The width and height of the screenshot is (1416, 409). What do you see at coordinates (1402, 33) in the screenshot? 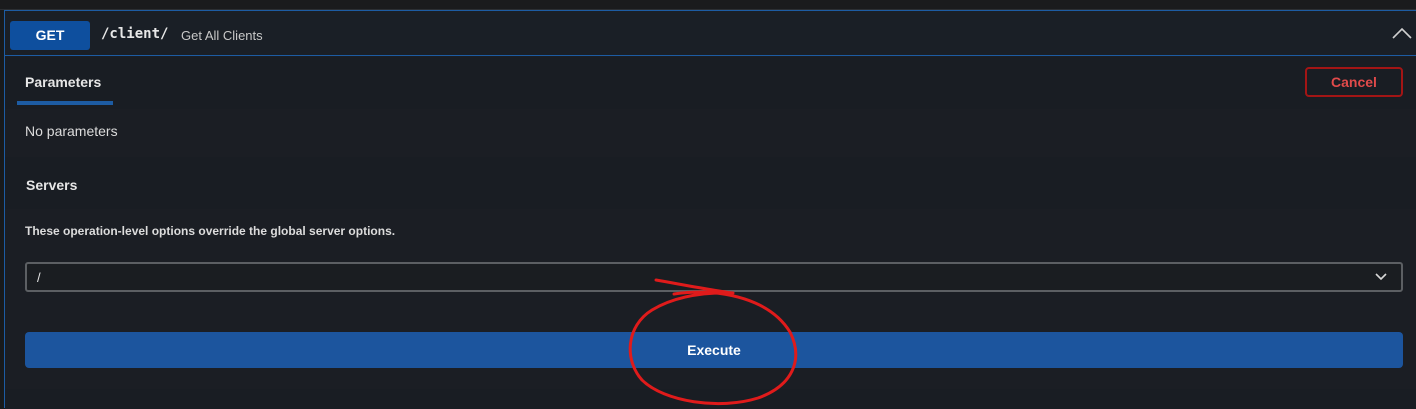
I see `chevron-up-icon` at bounding box center [1402, 33].